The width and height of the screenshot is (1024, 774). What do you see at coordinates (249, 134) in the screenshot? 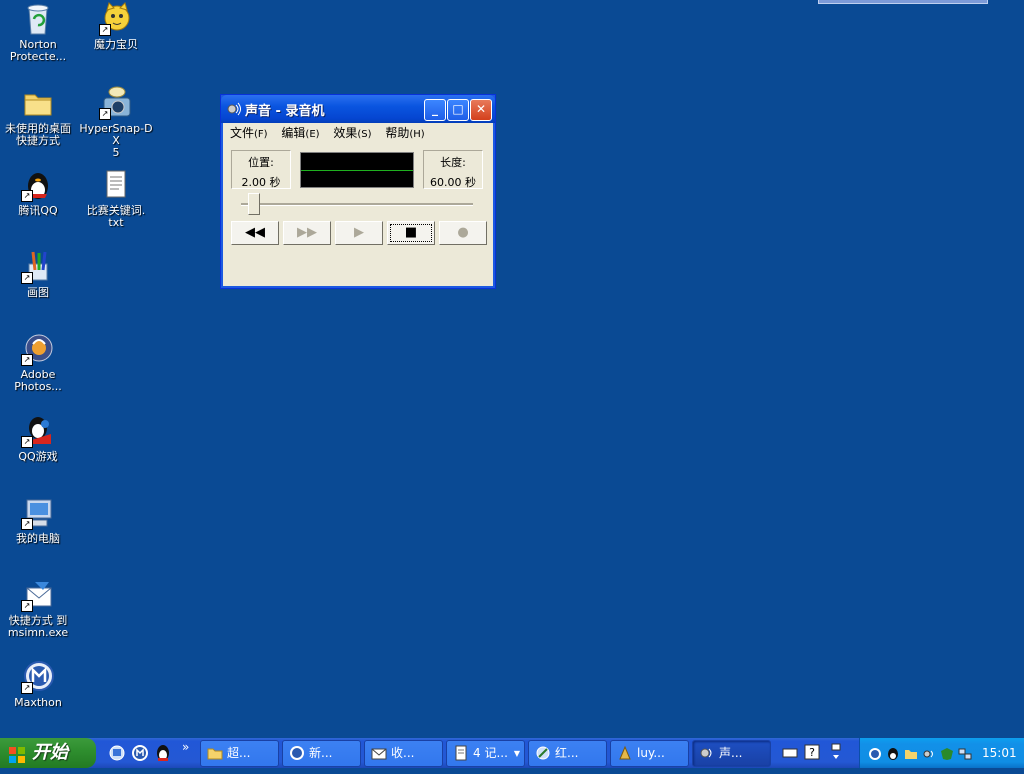
I see `menu-file: 文件(F)` at bounding box center [249, 134].